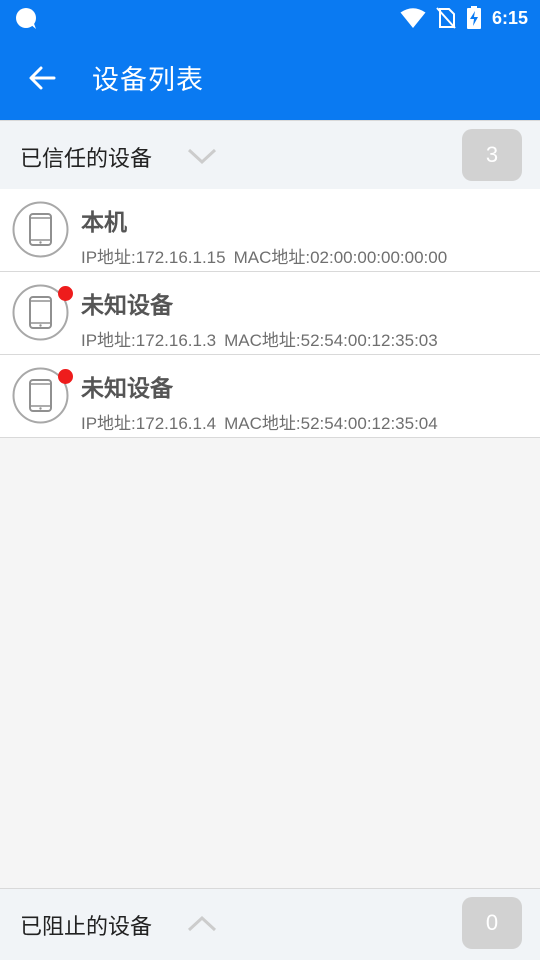 This screenshot has width=540, height=960. I want to click on device-details: IP地址:172.16.1.15 MAC地址:02:00:00:00:00:00, so click(264, 255).